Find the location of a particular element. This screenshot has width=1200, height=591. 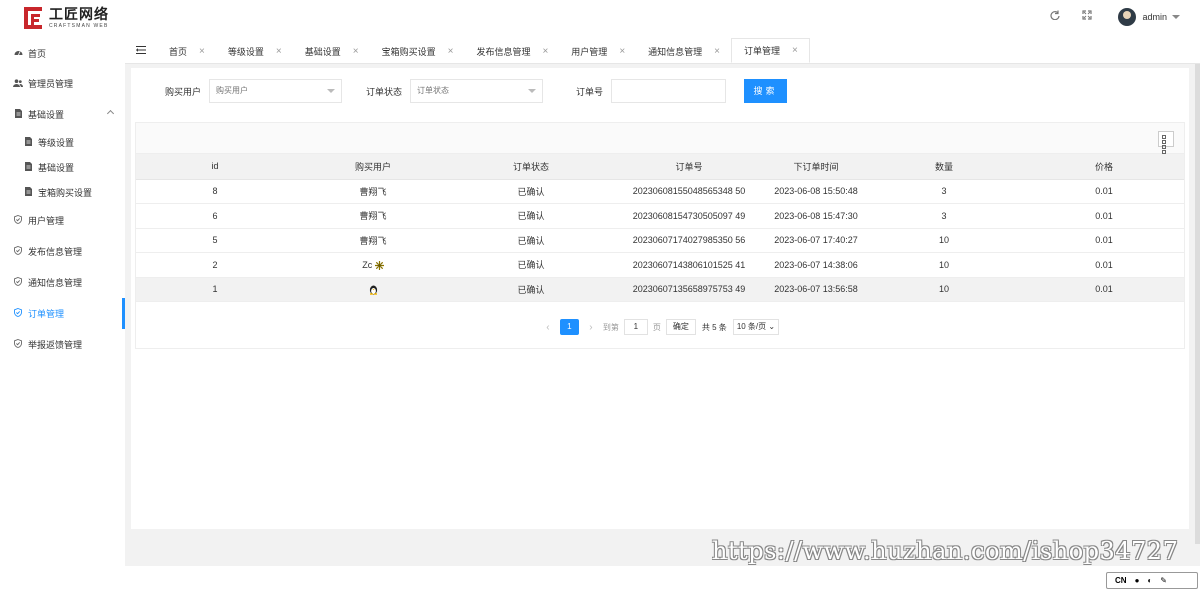

sidebar-item-users: 用户管理 is located at coordinates (62, 220).